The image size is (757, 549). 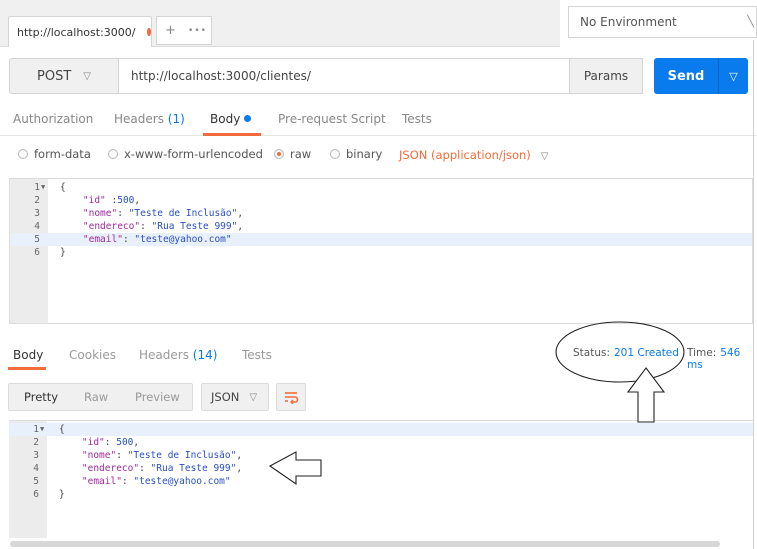 What do you see at coordinates (381, 481) in the screenshot?
I see `code-line: 5 "email": "teste@yahoo.com"` at bounding box center [381, 481].